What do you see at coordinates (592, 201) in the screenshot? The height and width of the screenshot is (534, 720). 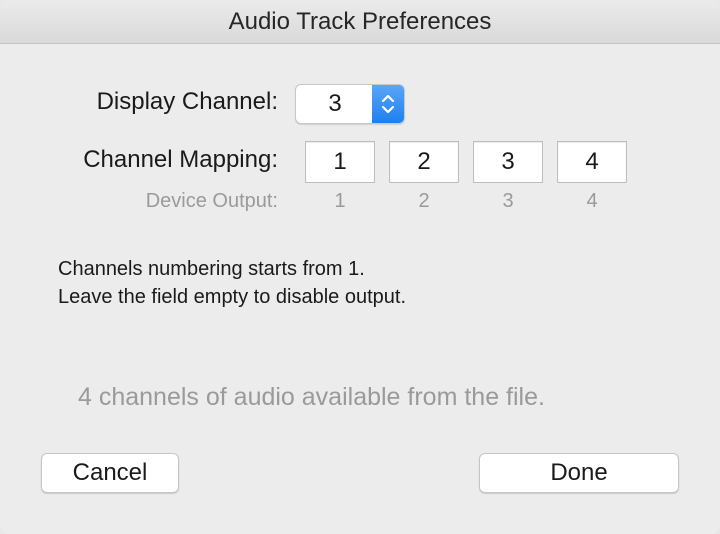 I see `device-output-number-4: 4` at bounding box center [592, 201].